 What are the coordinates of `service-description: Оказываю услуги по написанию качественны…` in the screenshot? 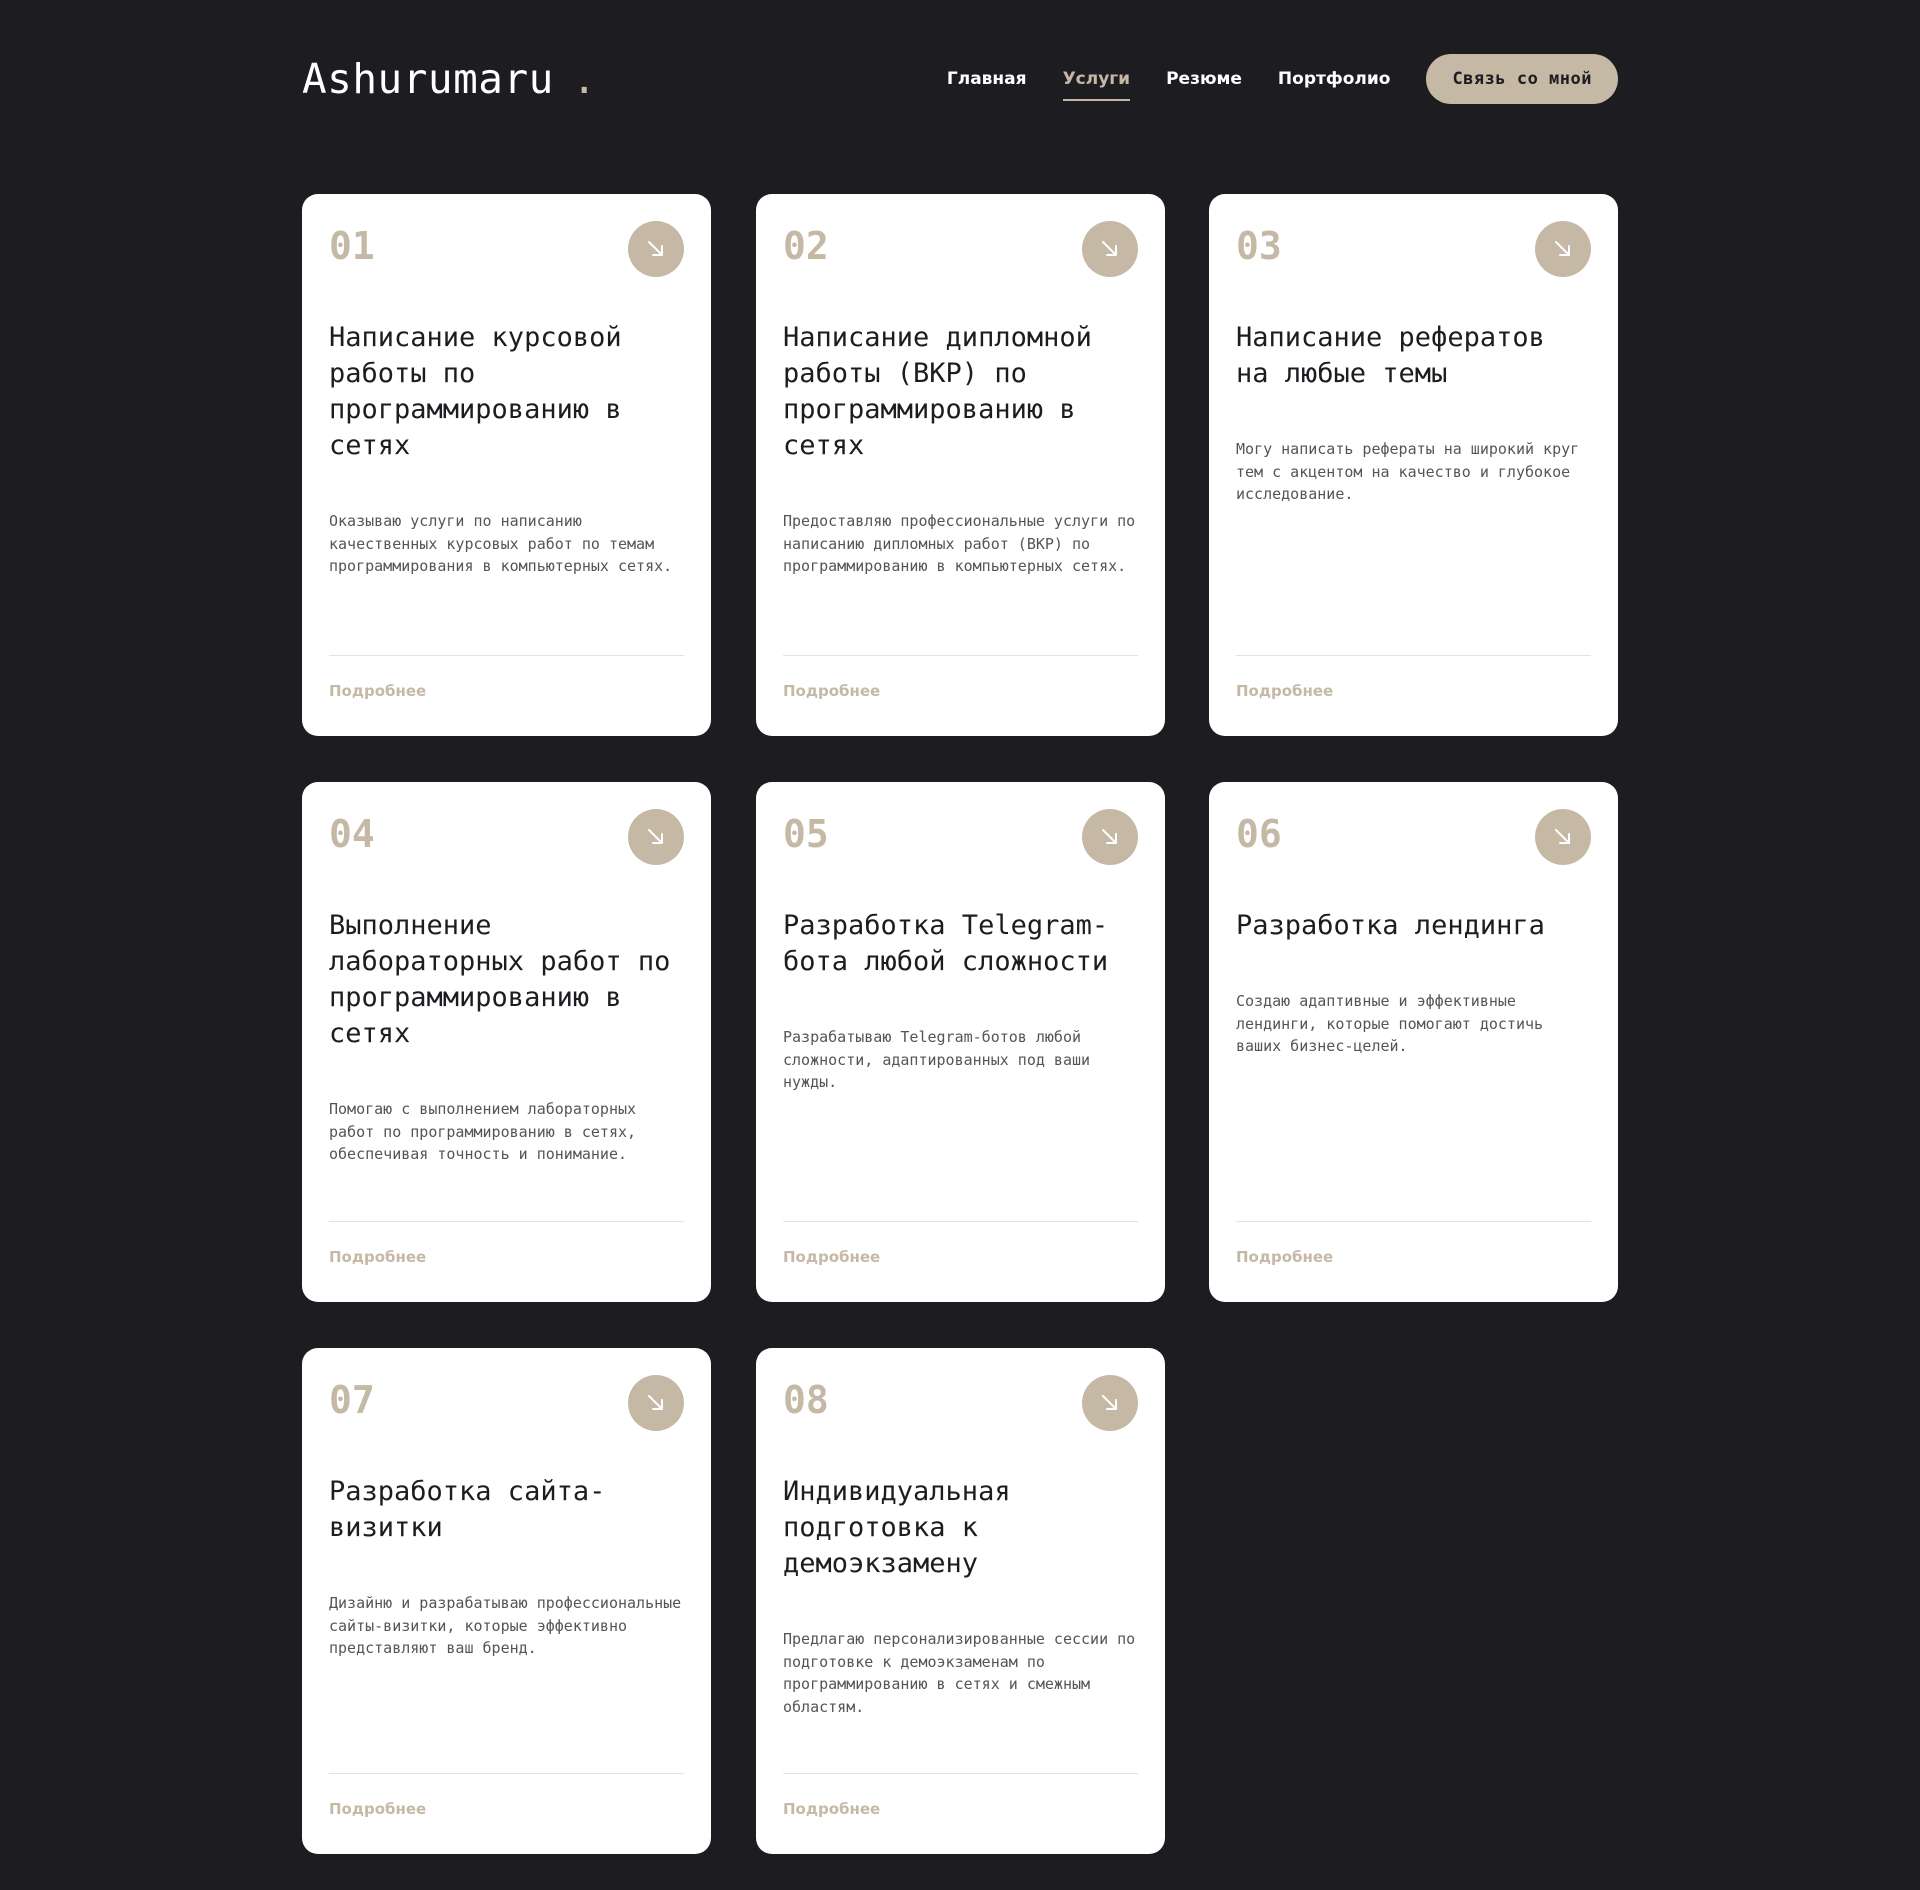 It's located at (501, 543).